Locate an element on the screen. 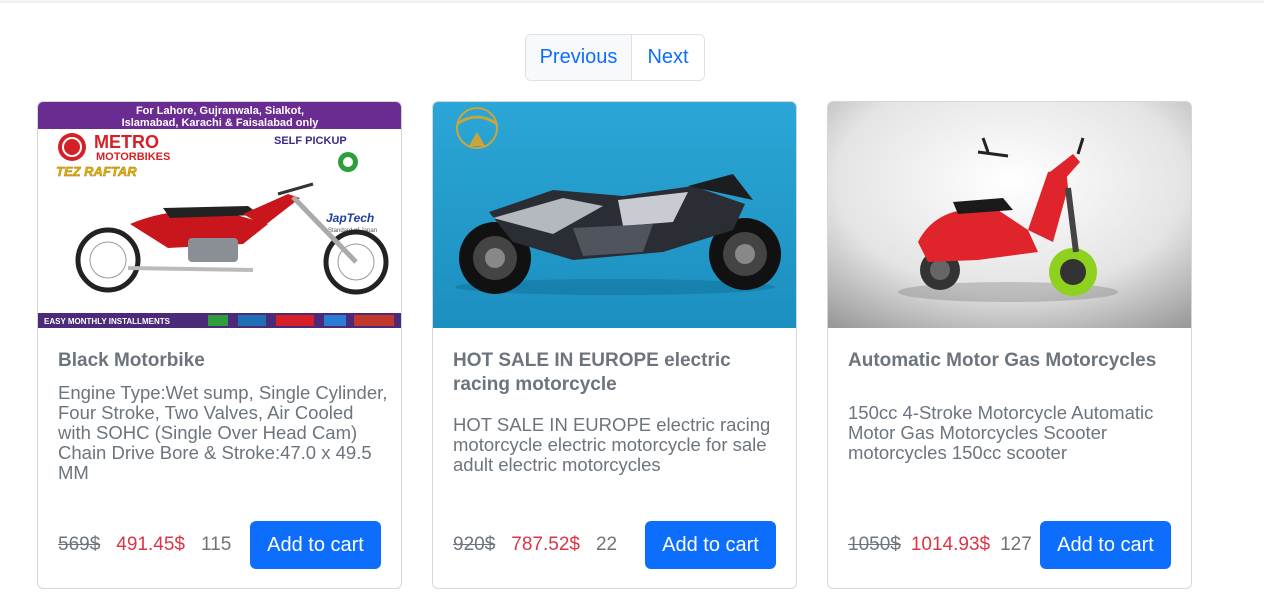  original-price: 569$ is located at coordinates (79, 544).